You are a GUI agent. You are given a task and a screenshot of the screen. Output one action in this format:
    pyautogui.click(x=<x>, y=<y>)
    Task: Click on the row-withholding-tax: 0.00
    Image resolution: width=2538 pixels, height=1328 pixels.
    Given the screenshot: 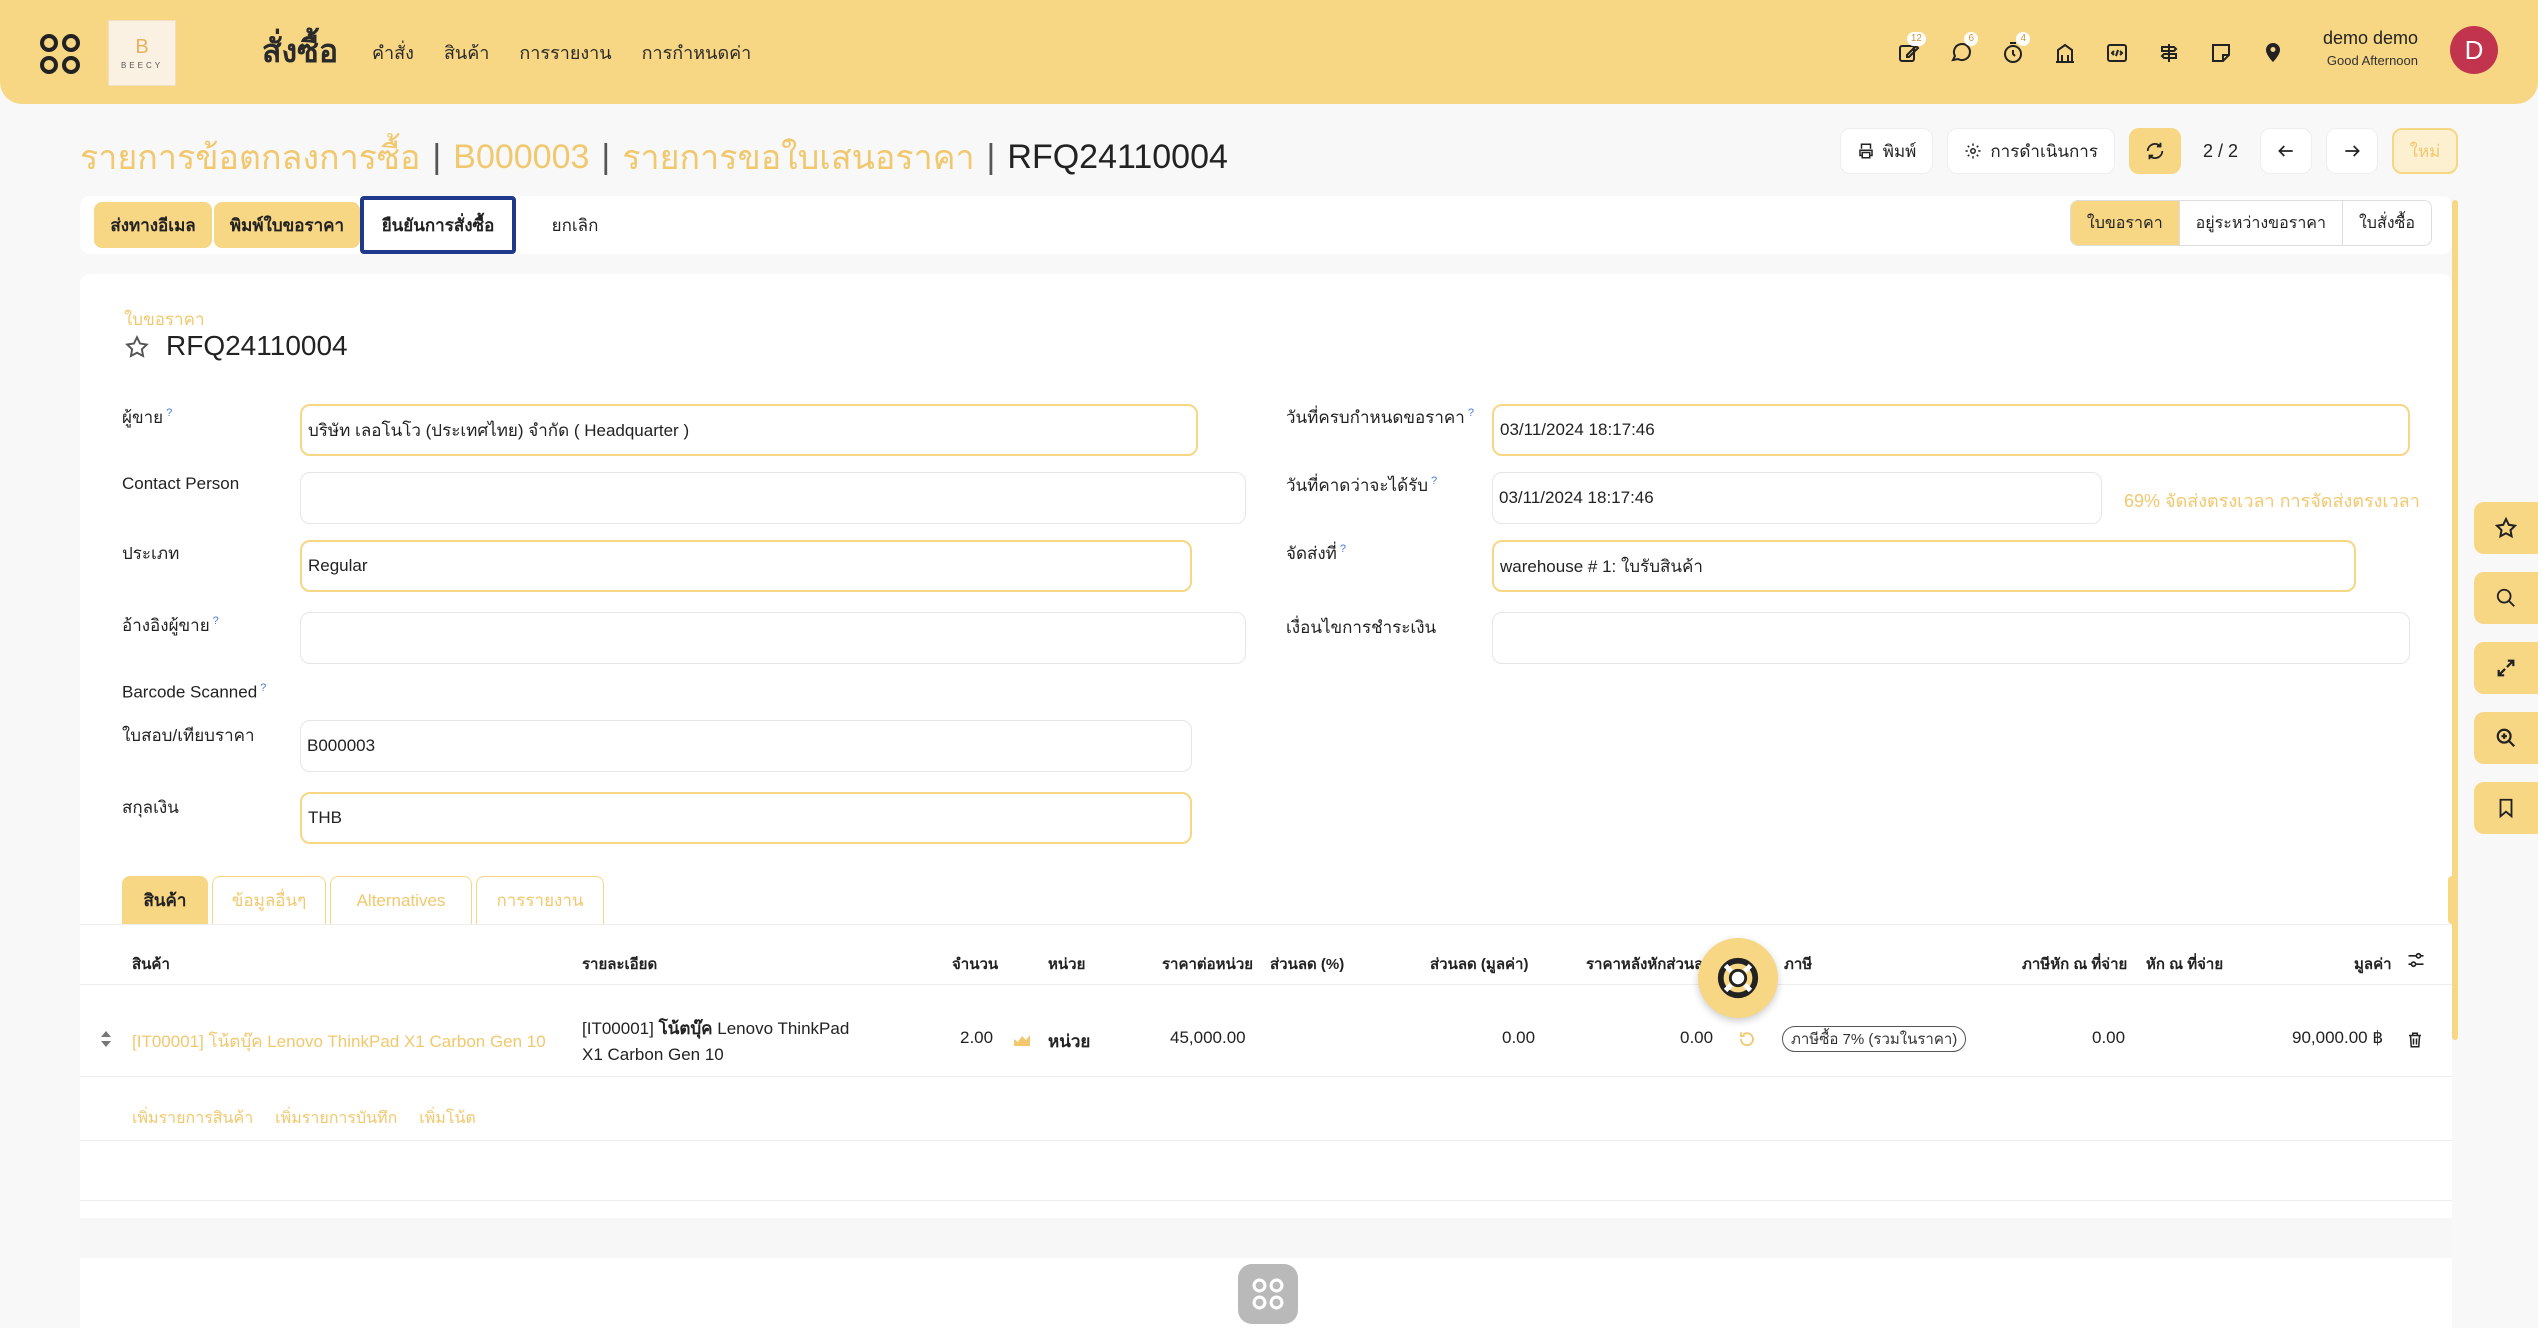 What is the action you would take?
    pyautogui.click(x=2108, y=1038)
    